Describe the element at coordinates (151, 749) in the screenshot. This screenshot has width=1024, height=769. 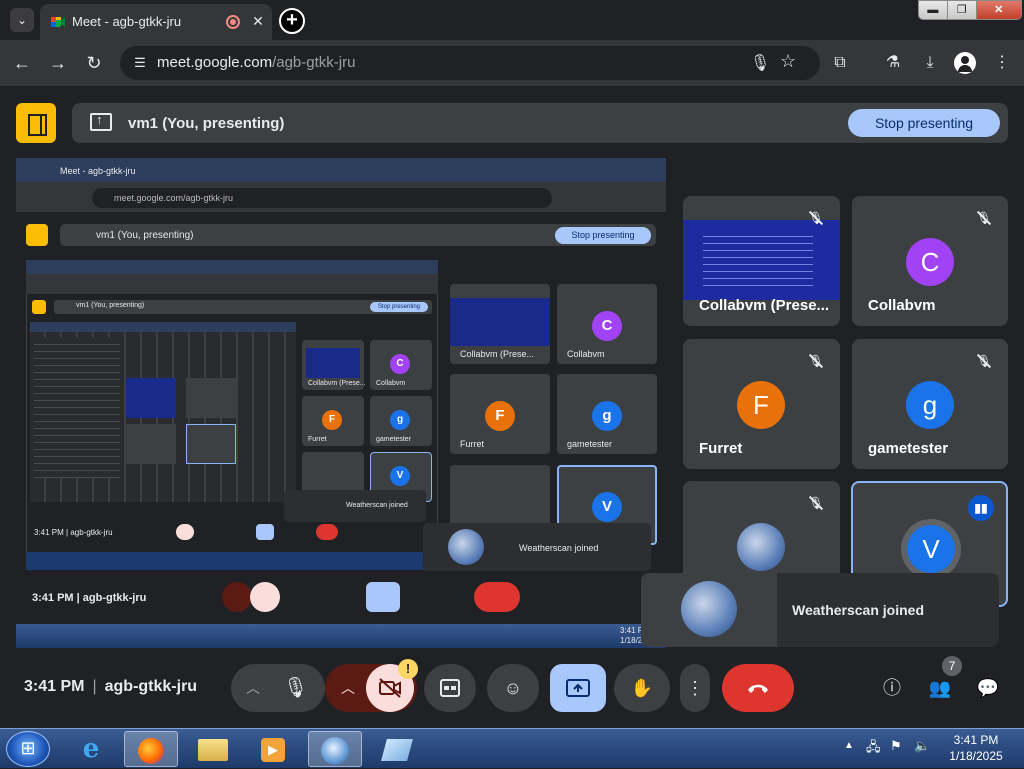
I see `firefox-icon` at that location.